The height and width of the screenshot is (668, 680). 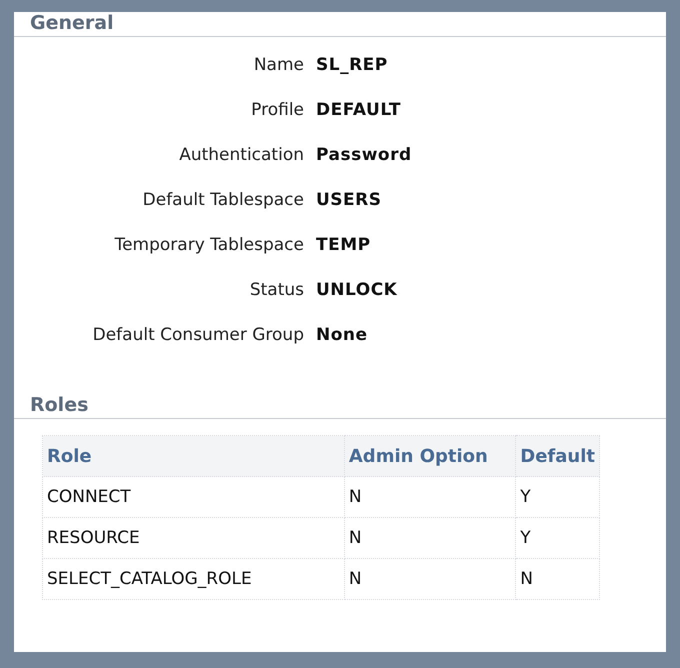 I want to click on field-label: Profile, so click(x=277, y=110).